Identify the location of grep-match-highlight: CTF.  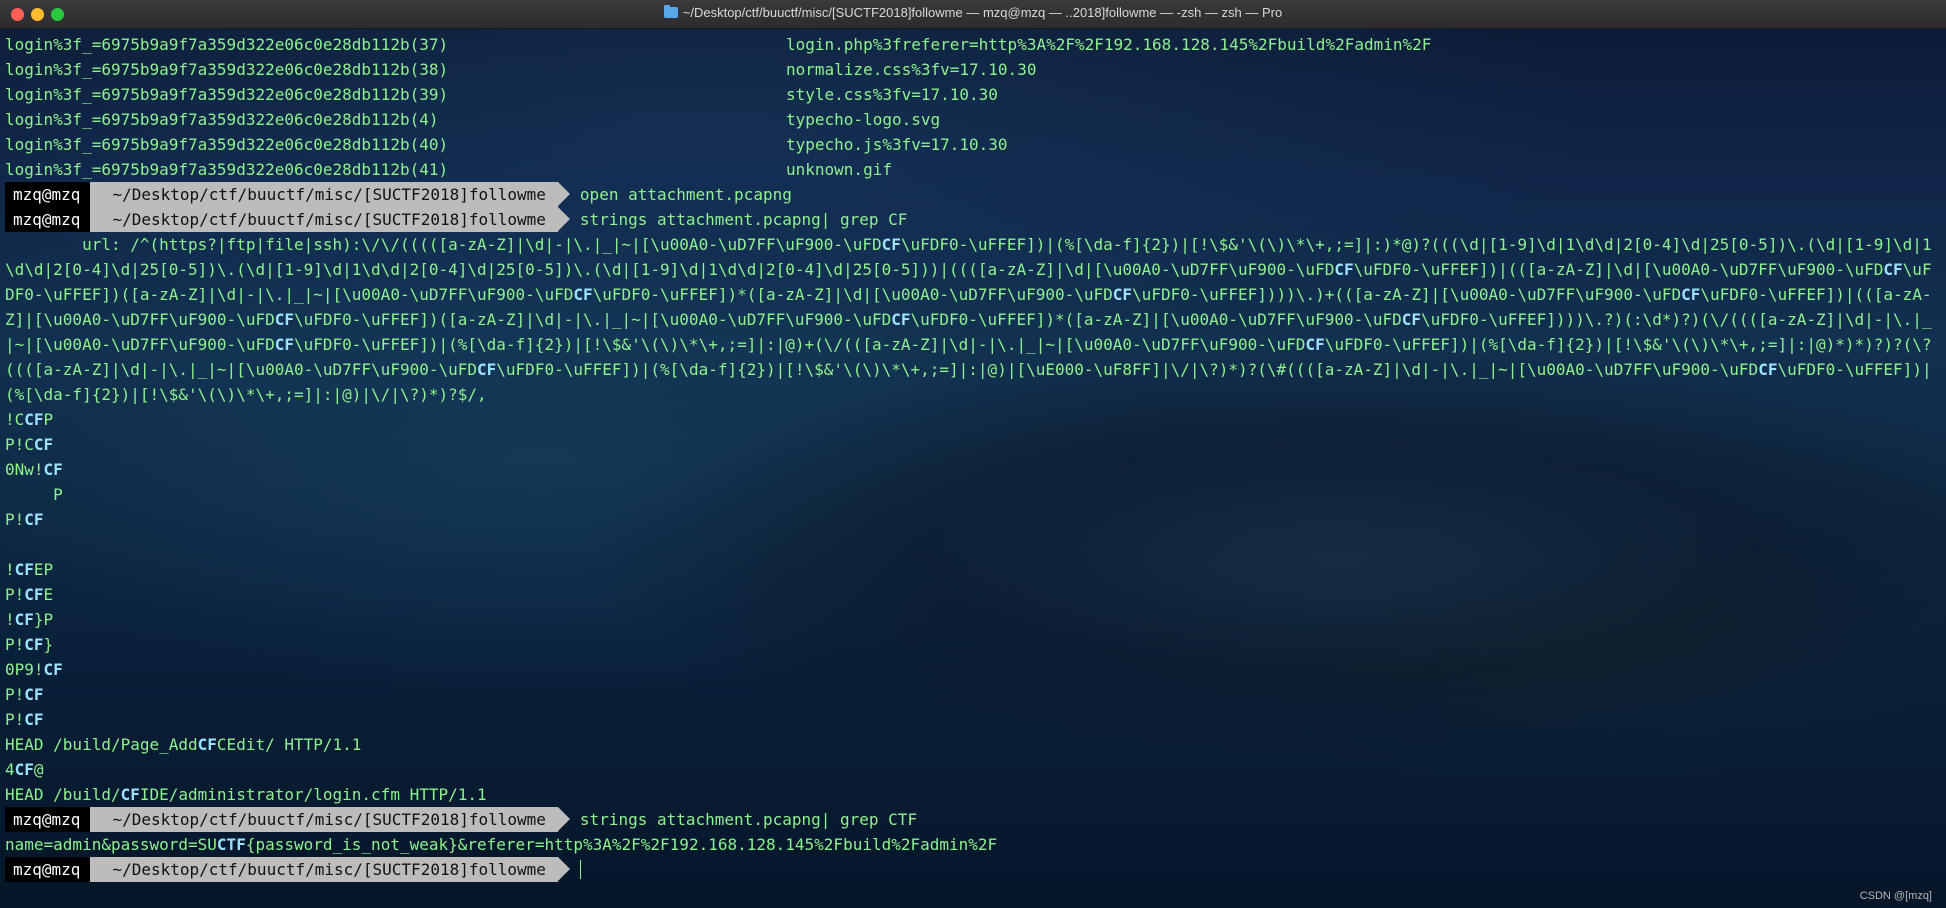
(231, 844).